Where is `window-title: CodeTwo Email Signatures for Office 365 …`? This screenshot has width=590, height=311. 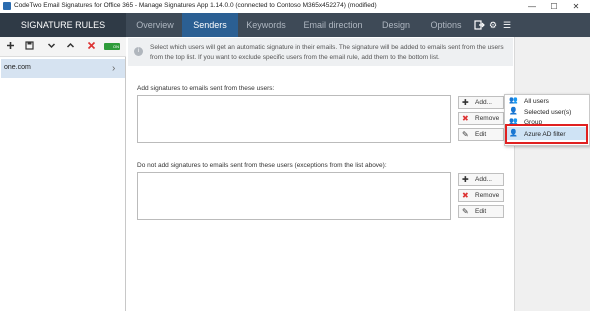
window-title: CodeTwo Email Signatures for Office 365 … is located at coordinates (195, 5).